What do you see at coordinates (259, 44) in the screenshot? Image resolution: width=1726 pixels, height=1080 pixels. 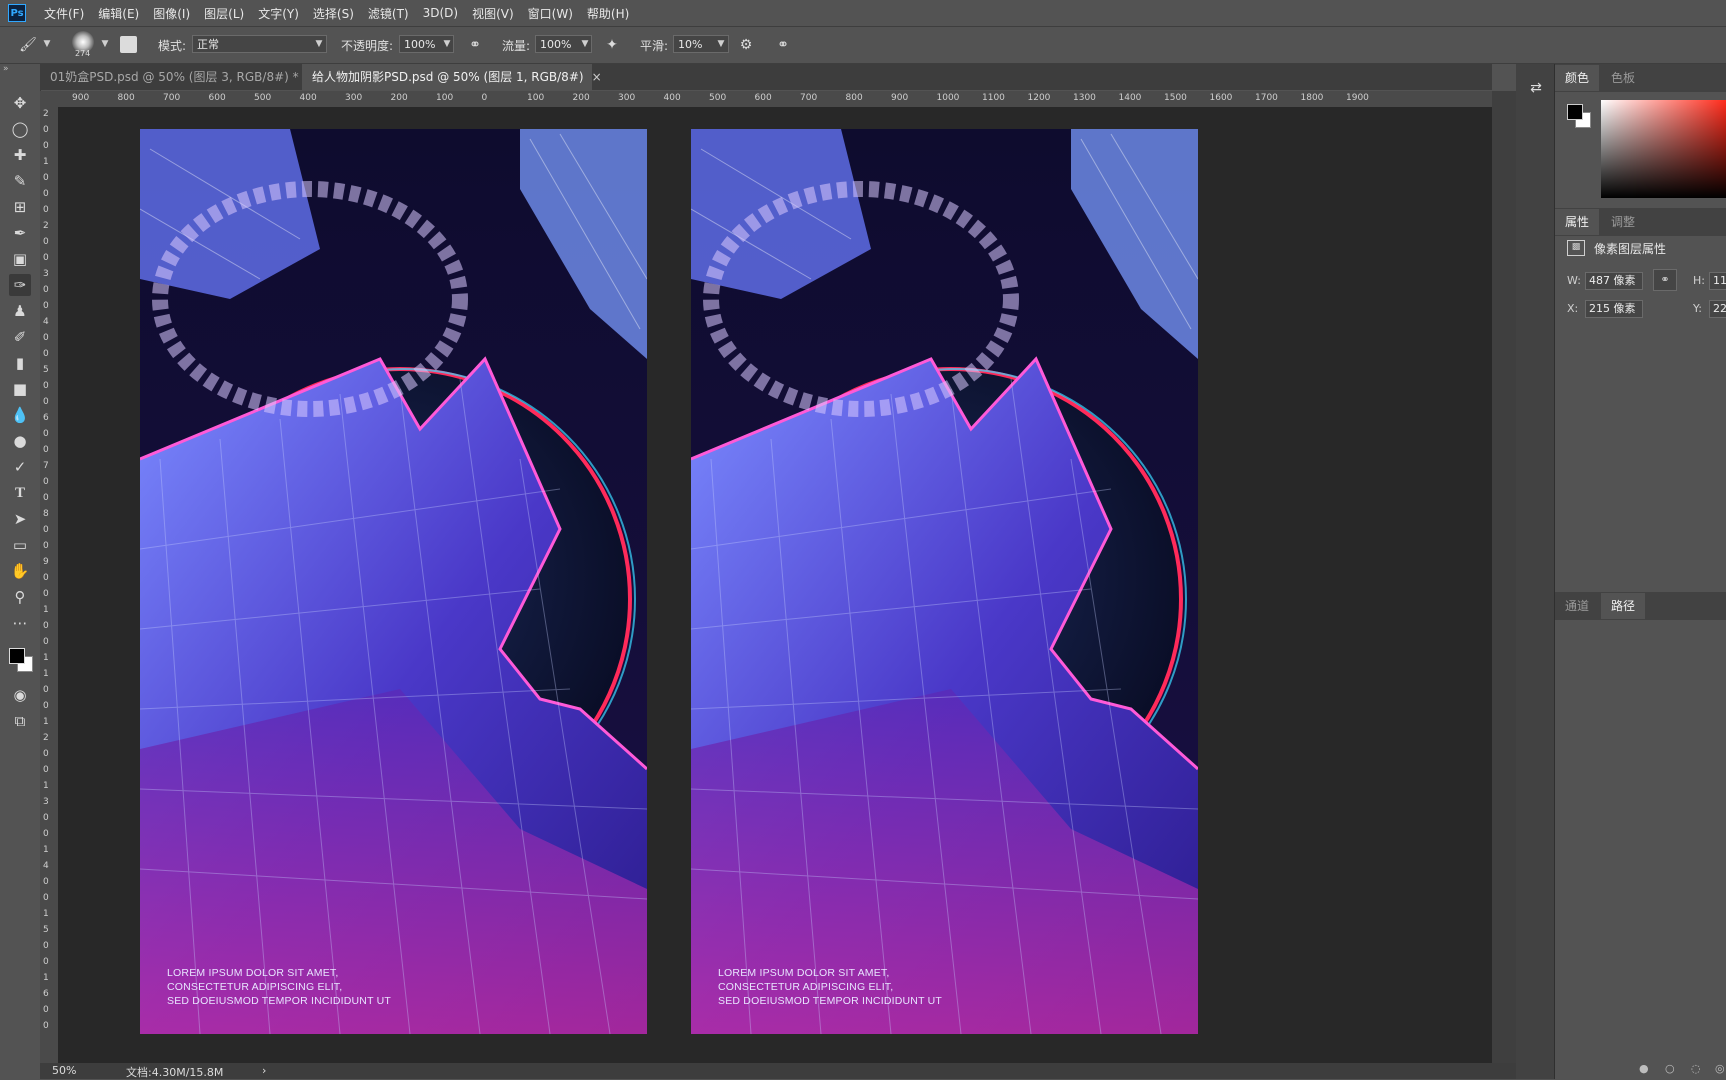 I see `mode-select: 正常` at bounding box center [259, 44].